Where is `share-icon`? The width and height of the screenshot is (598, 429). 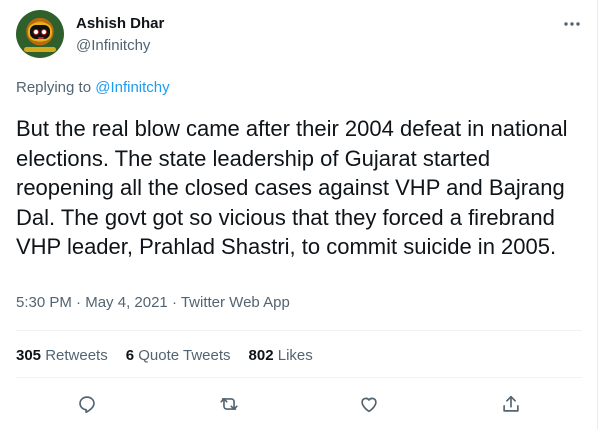 share-icon is located at coordinates (512, 405).